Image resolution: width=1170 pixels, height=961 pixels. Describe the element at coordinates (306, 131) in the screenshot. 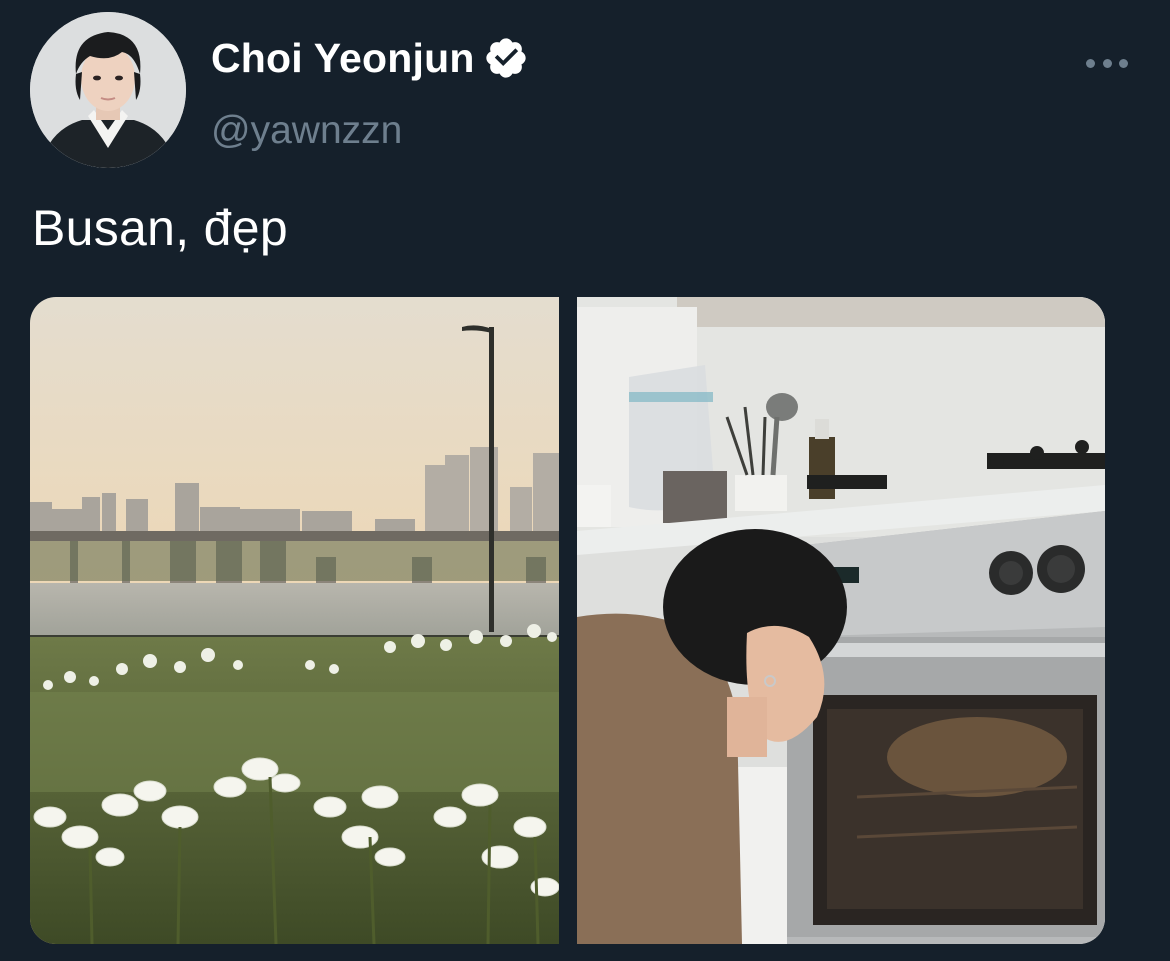

I see `author-handle: @yawnzzn` at that location.